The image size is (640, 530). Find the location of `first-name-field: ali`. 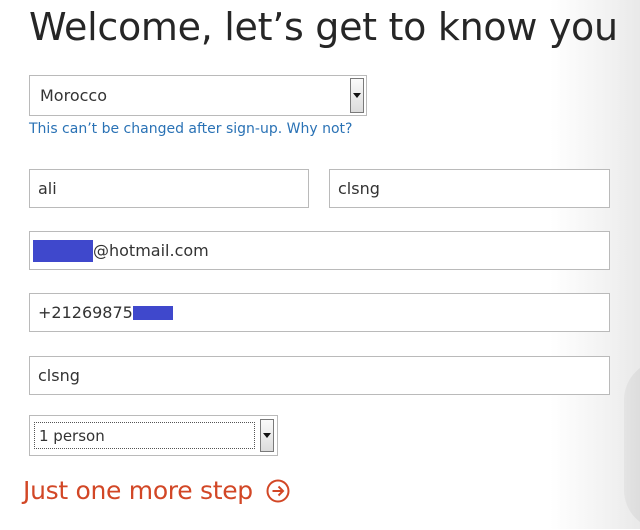

first-name-field: ali is located at coordinates (169, 188).